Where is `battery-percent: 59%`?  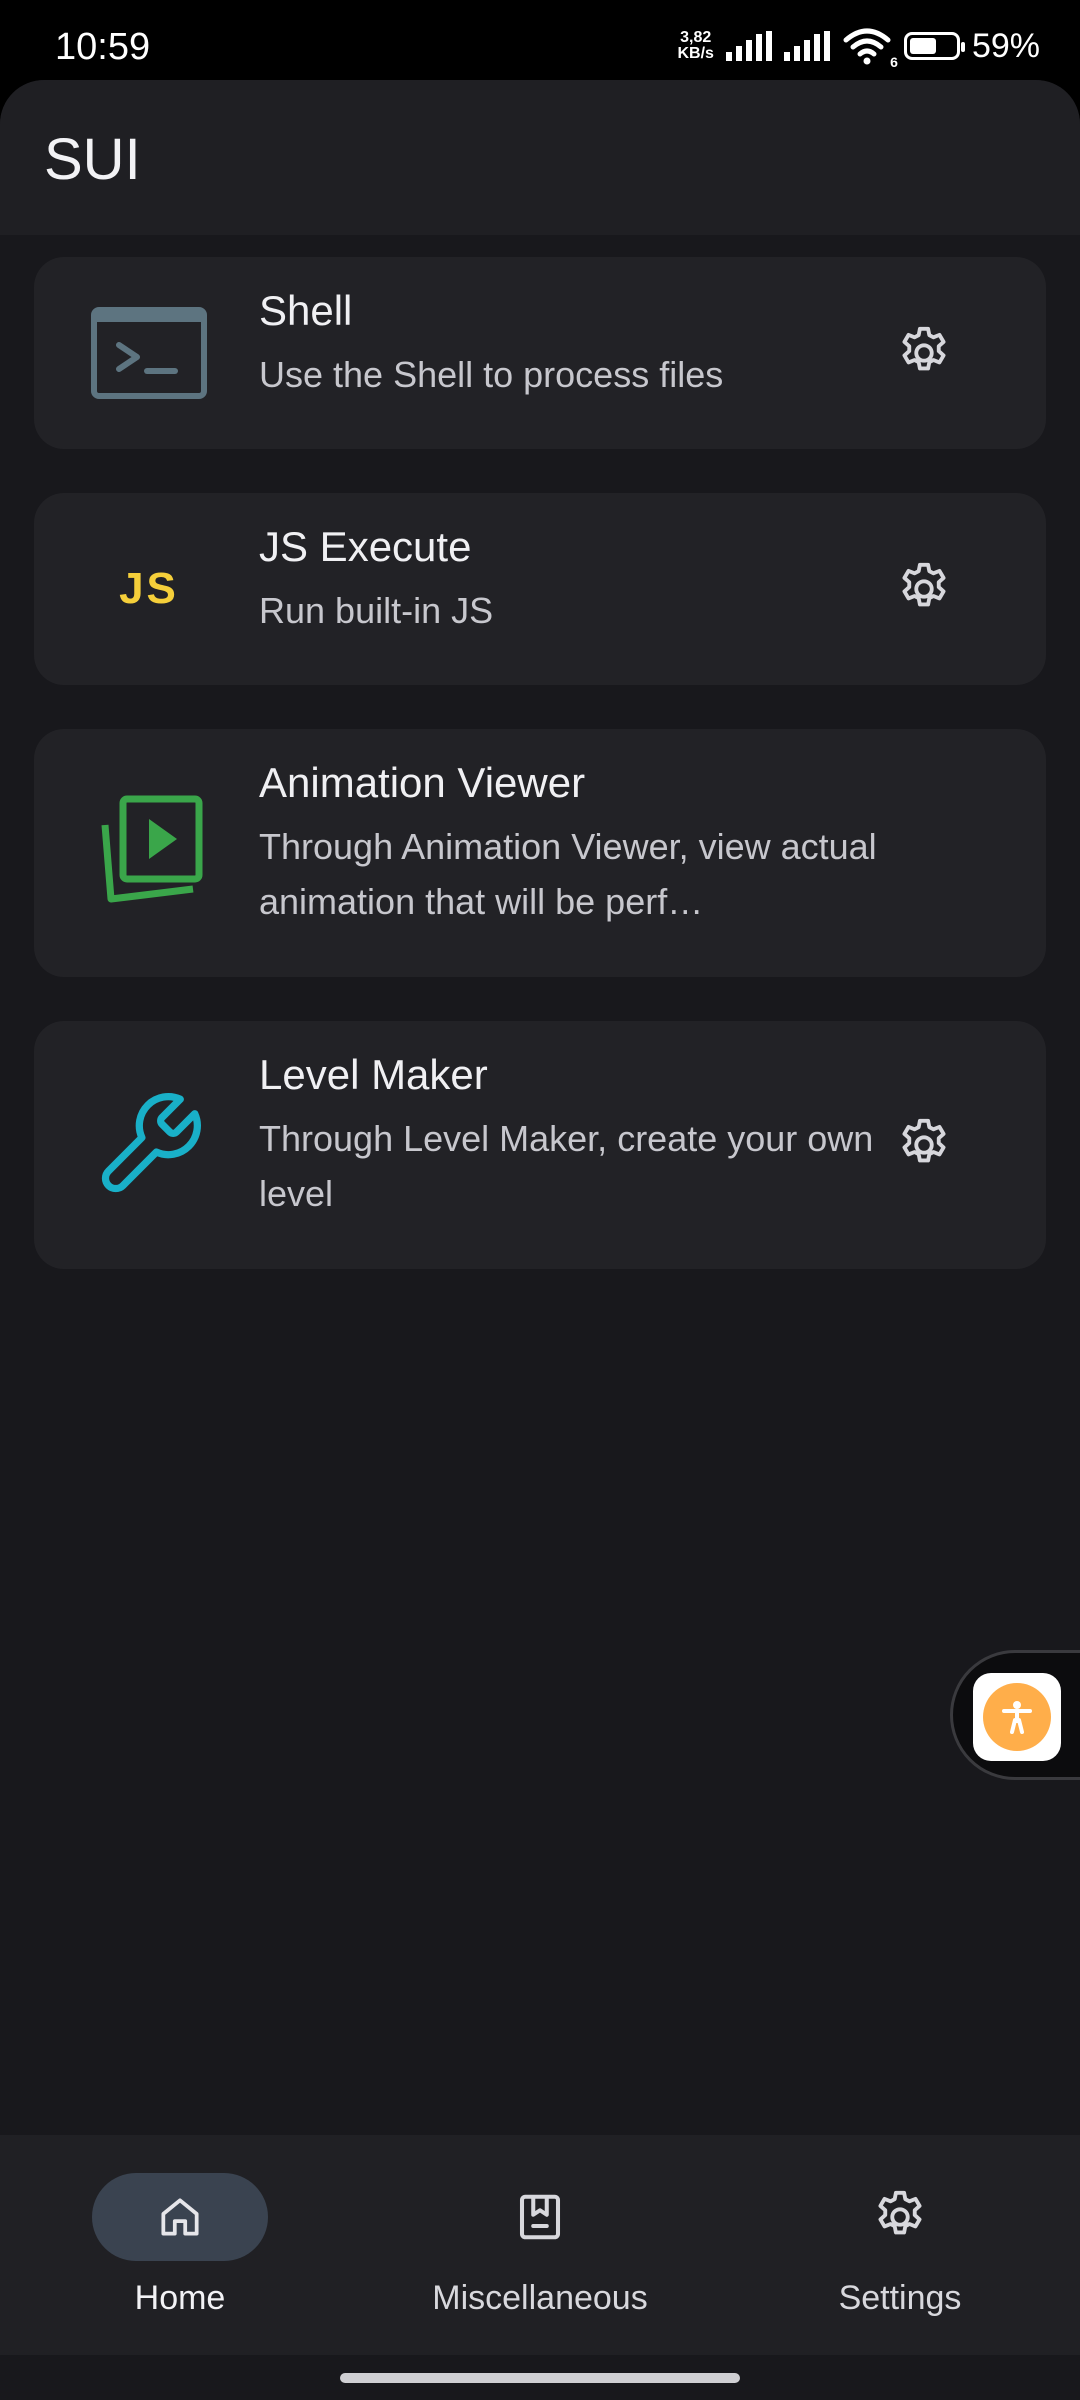 battery-percent: 59% is located at coordinates (1005, 45).